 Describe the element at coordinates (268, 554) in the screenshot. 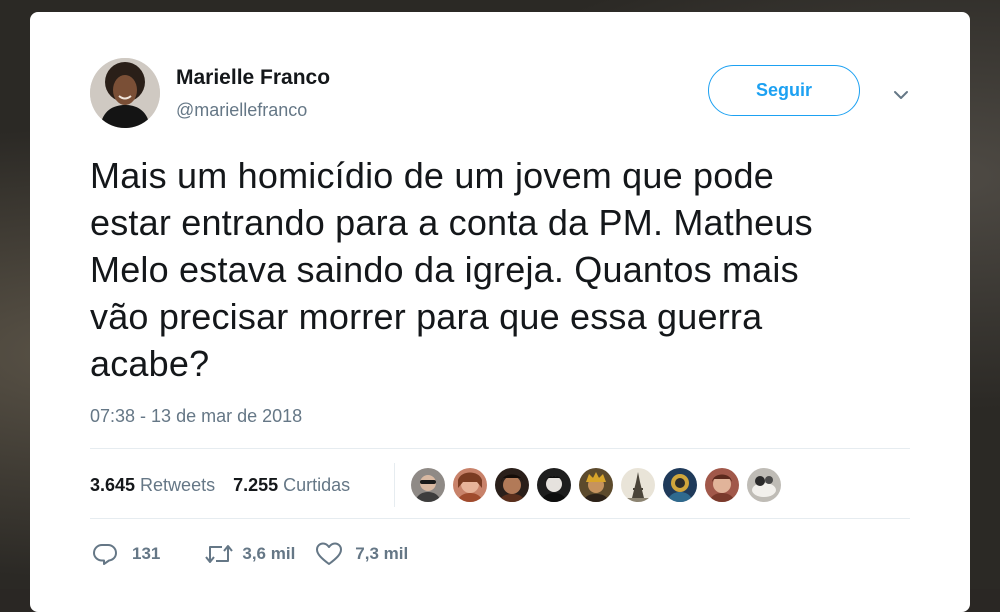

I see `retweet-count: 3,6 mil` at that location.